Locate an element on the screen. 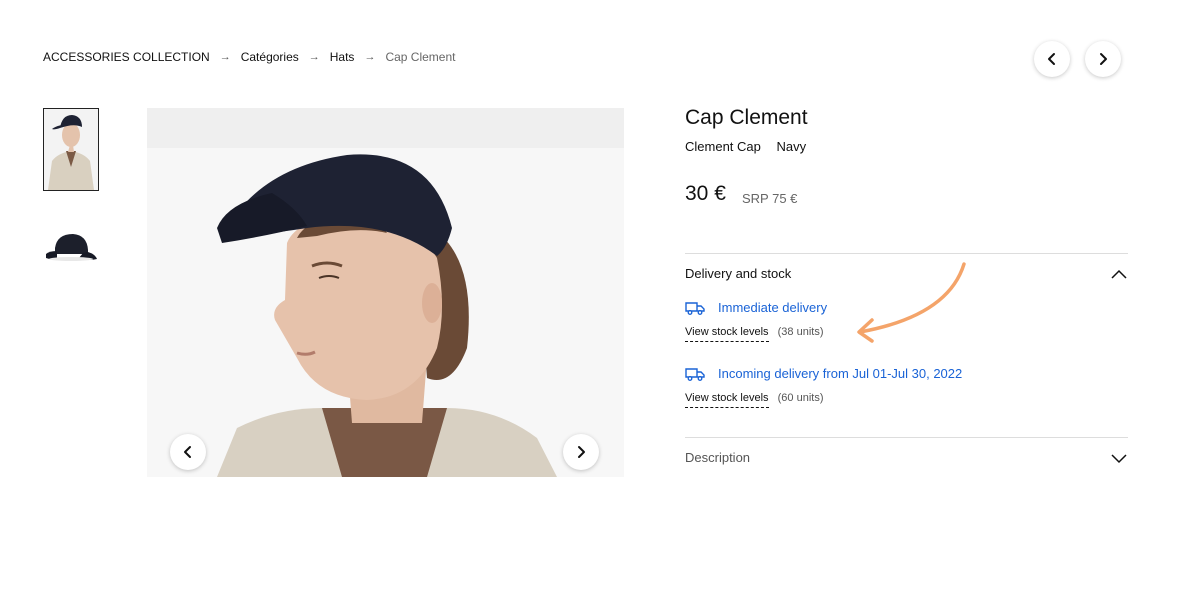  breadcrumb-categories: Catégories is located at coordinates (270, 57).